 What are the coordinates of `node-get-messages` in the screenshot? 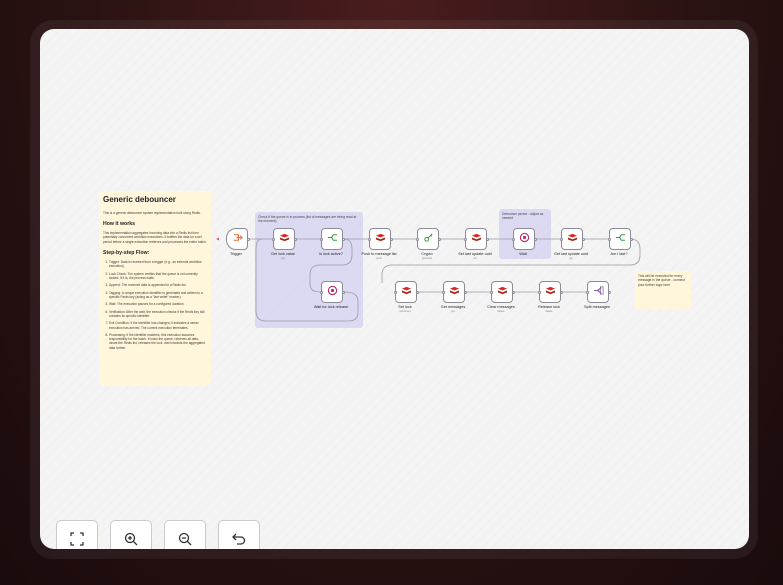 It's located at (454, 292).